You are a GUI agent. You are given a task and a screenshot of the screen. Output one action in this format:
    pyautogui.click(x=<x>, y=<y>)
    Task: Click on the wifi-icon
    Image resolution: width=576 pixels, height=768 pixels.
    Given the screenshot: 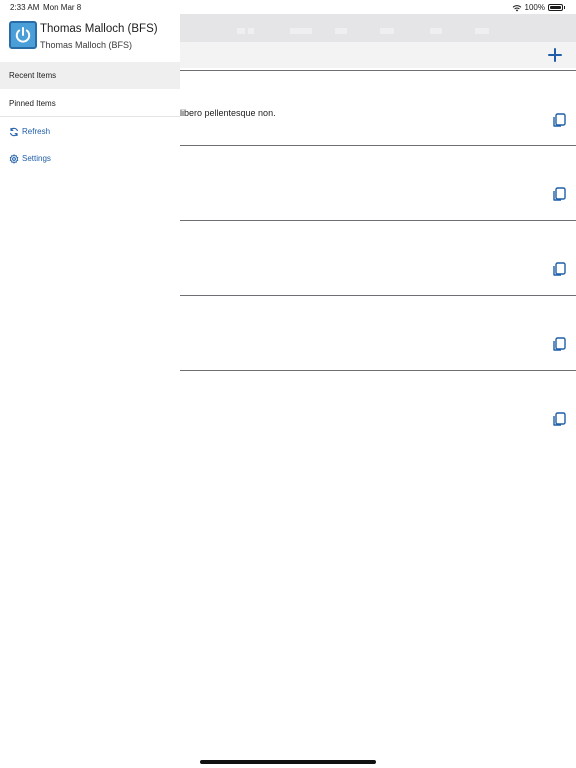 What is the action you would take?
    pyautogui.click(x=516, y=7)
    